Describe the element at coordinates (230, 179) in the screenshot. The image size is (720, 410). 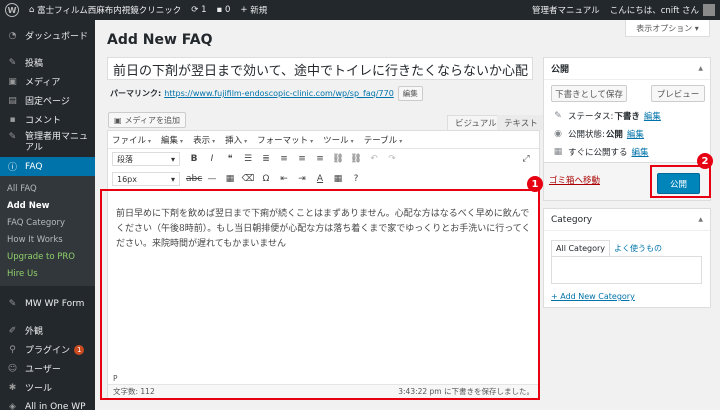
I see `paste-text-icon: ▦` at that location.